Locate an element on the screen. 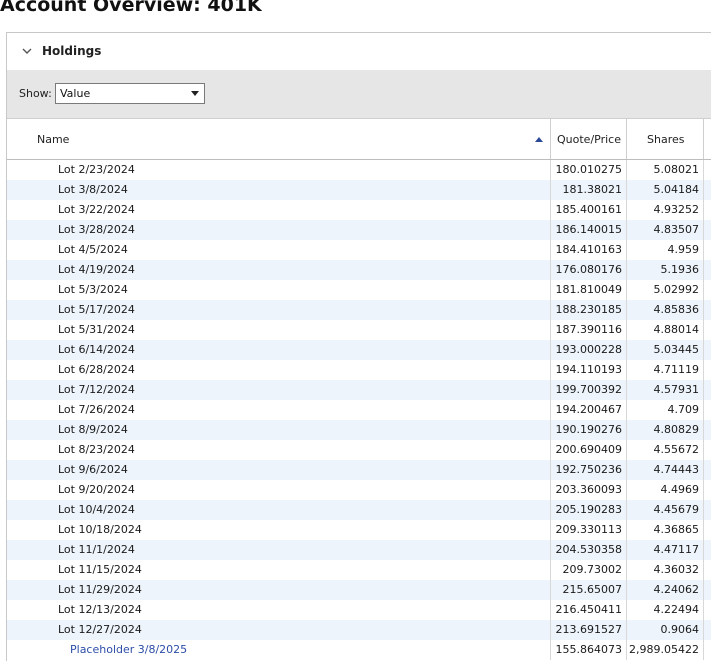 The height and width of the screenshot is (661, 711). table-row: Lot 3/22/2024 185.400161 4.93252 is located at coordinates (359, 210).